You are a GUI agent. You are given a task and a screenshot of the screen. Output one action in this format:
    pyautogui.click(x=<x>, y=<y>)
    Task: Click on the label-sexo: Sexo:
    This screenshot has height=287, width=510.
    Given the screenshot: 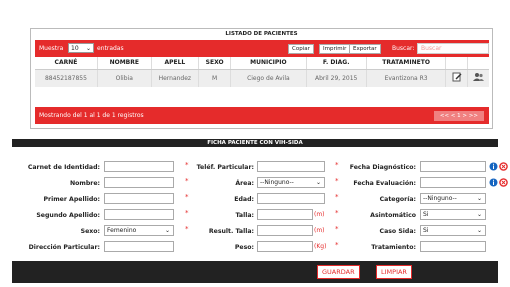 What is the action you would take?
    pyautogui.click(x=90, y=231)
    